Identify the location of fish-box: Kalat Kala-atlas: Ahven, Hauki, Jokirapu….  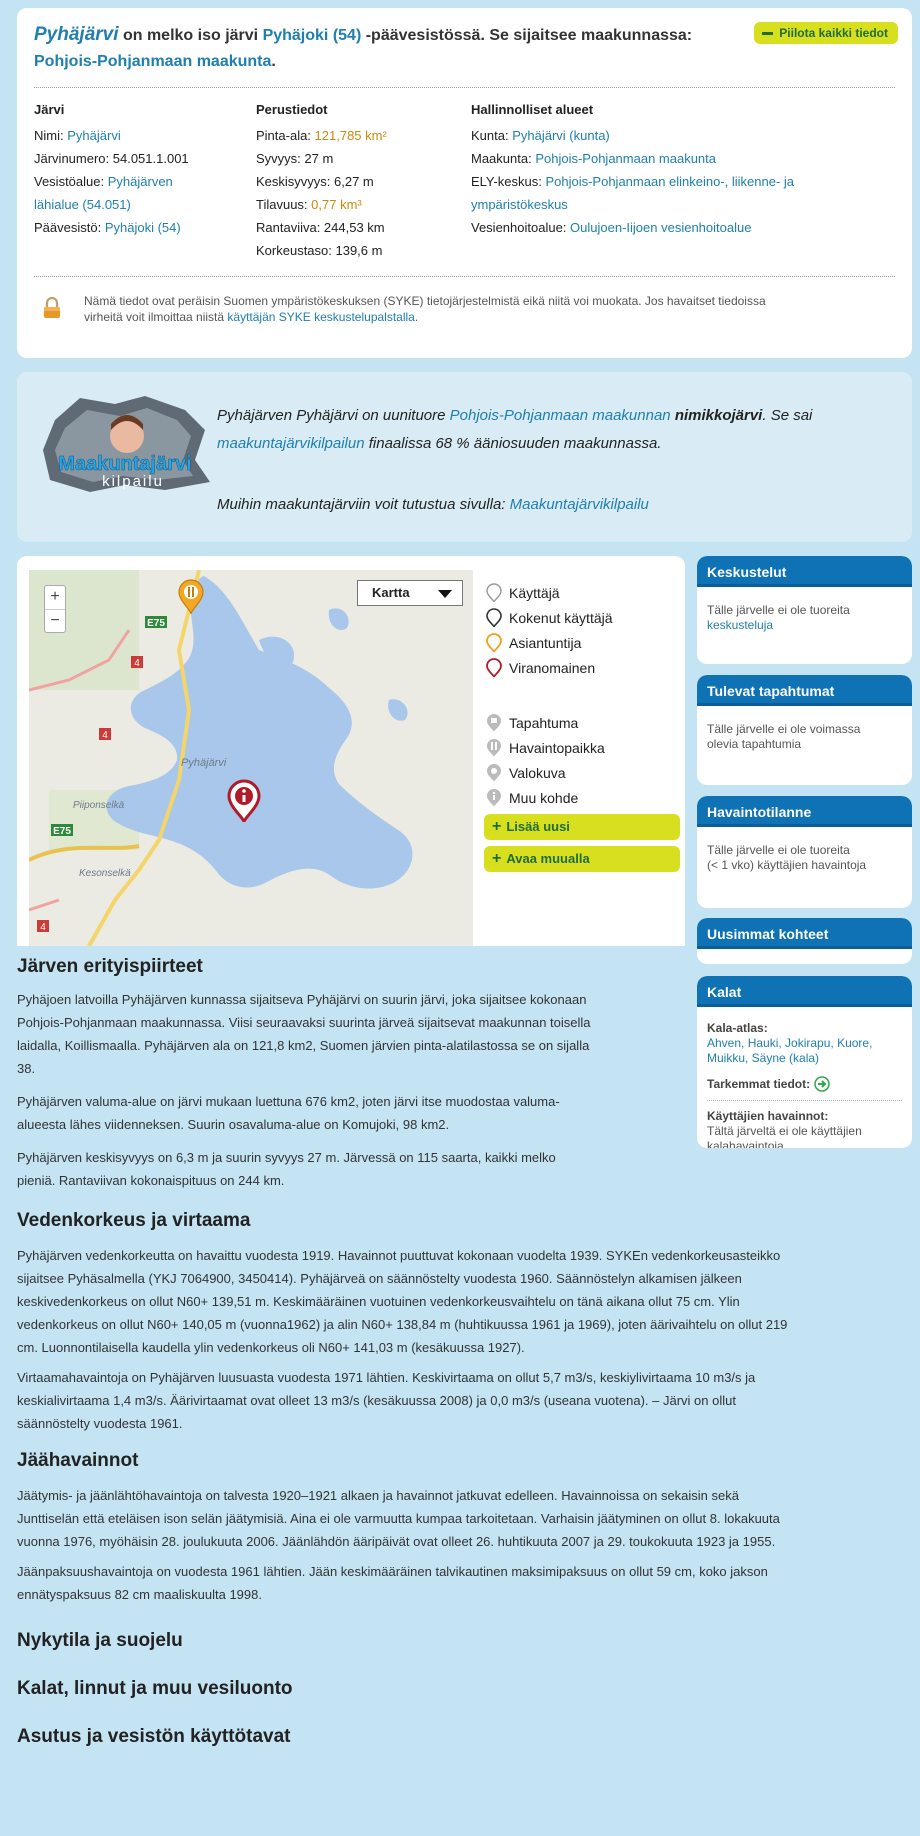
(804, 1062).